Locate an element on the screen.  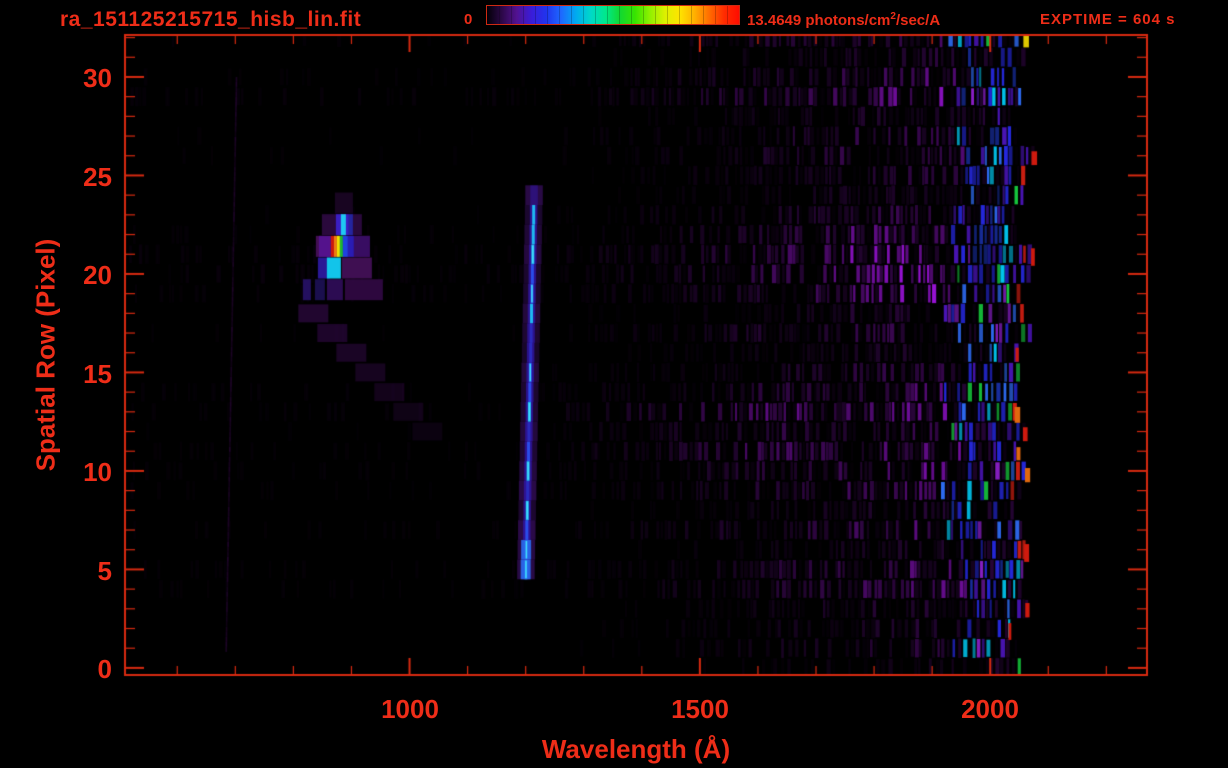
exptime-label: EXPTIME = 604 s is located at coordinates (1108, 19).